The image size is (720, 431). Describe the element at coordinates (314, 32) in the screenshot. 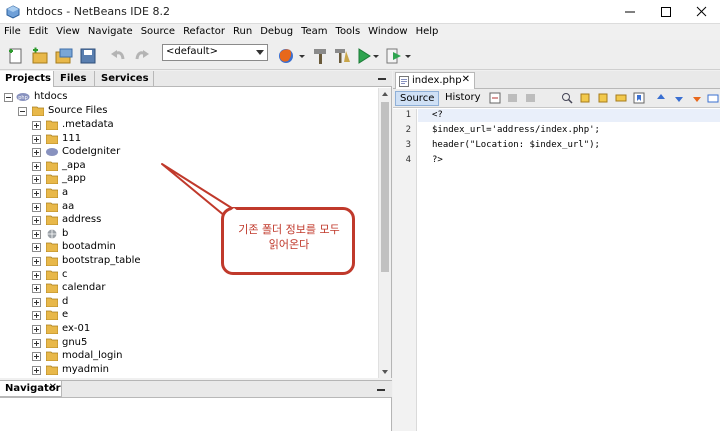

I see `menu-team: Team` at that location.